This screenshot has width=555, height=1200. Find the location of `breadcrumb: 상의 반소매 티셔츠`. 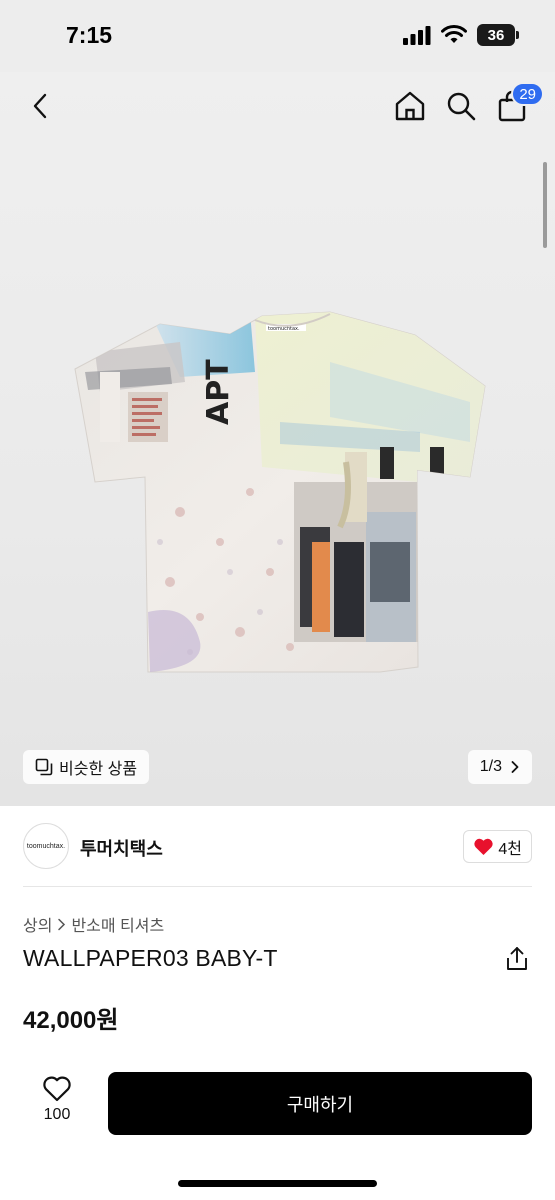

breadcrumb: 상의 반소매 티셔츠 is located at coordinates (93, 924).